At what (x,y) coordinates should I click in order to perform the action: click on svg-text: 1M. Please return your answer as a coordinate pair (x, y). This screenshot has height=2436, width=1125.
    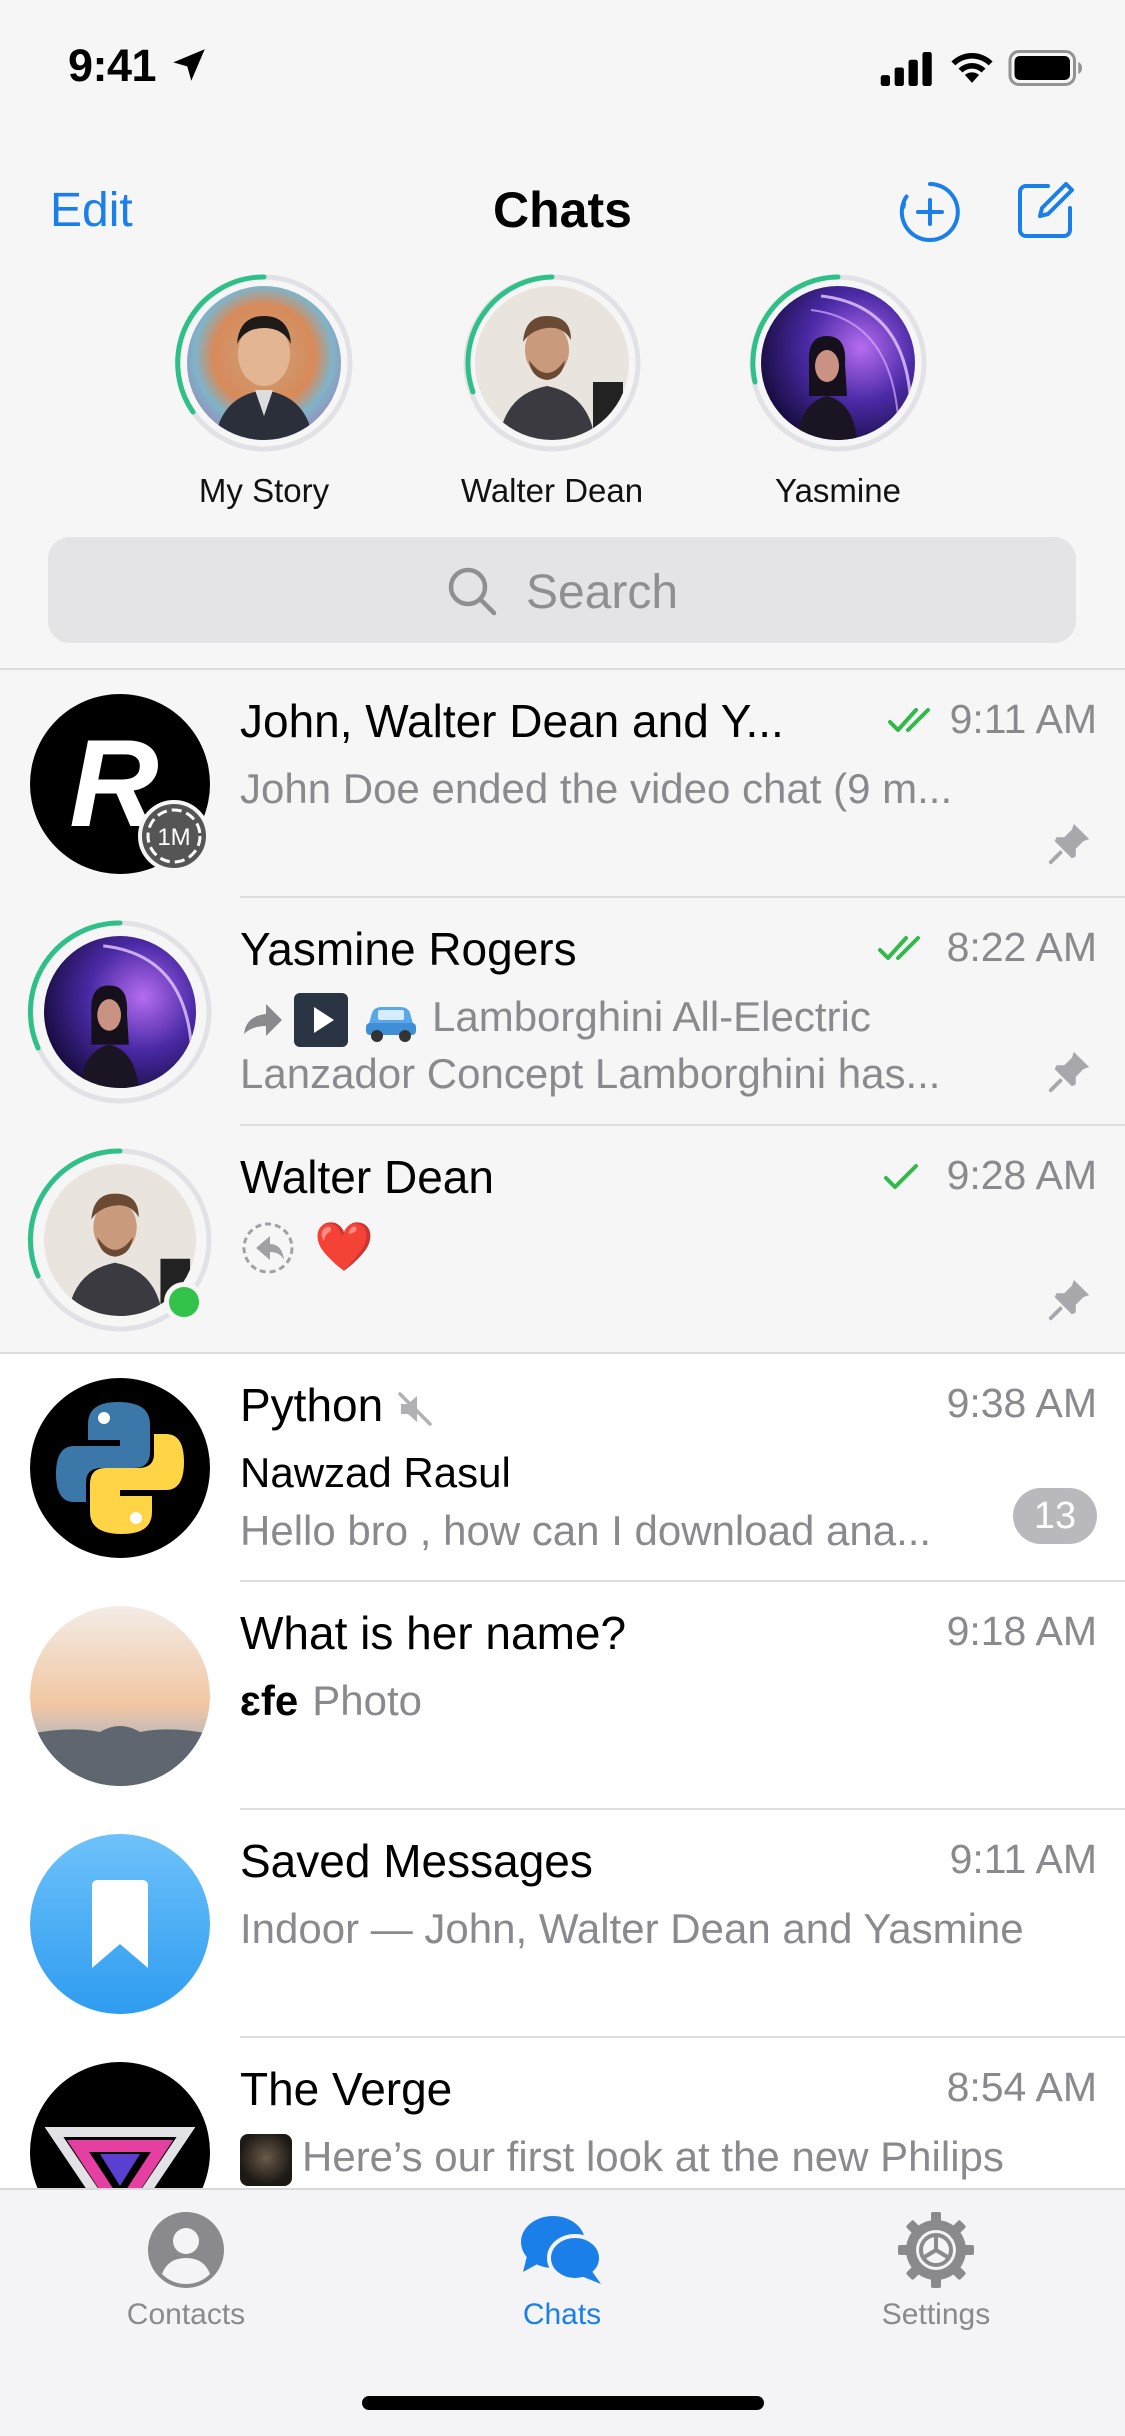
    Looking at the image, I should click on (173, 837).